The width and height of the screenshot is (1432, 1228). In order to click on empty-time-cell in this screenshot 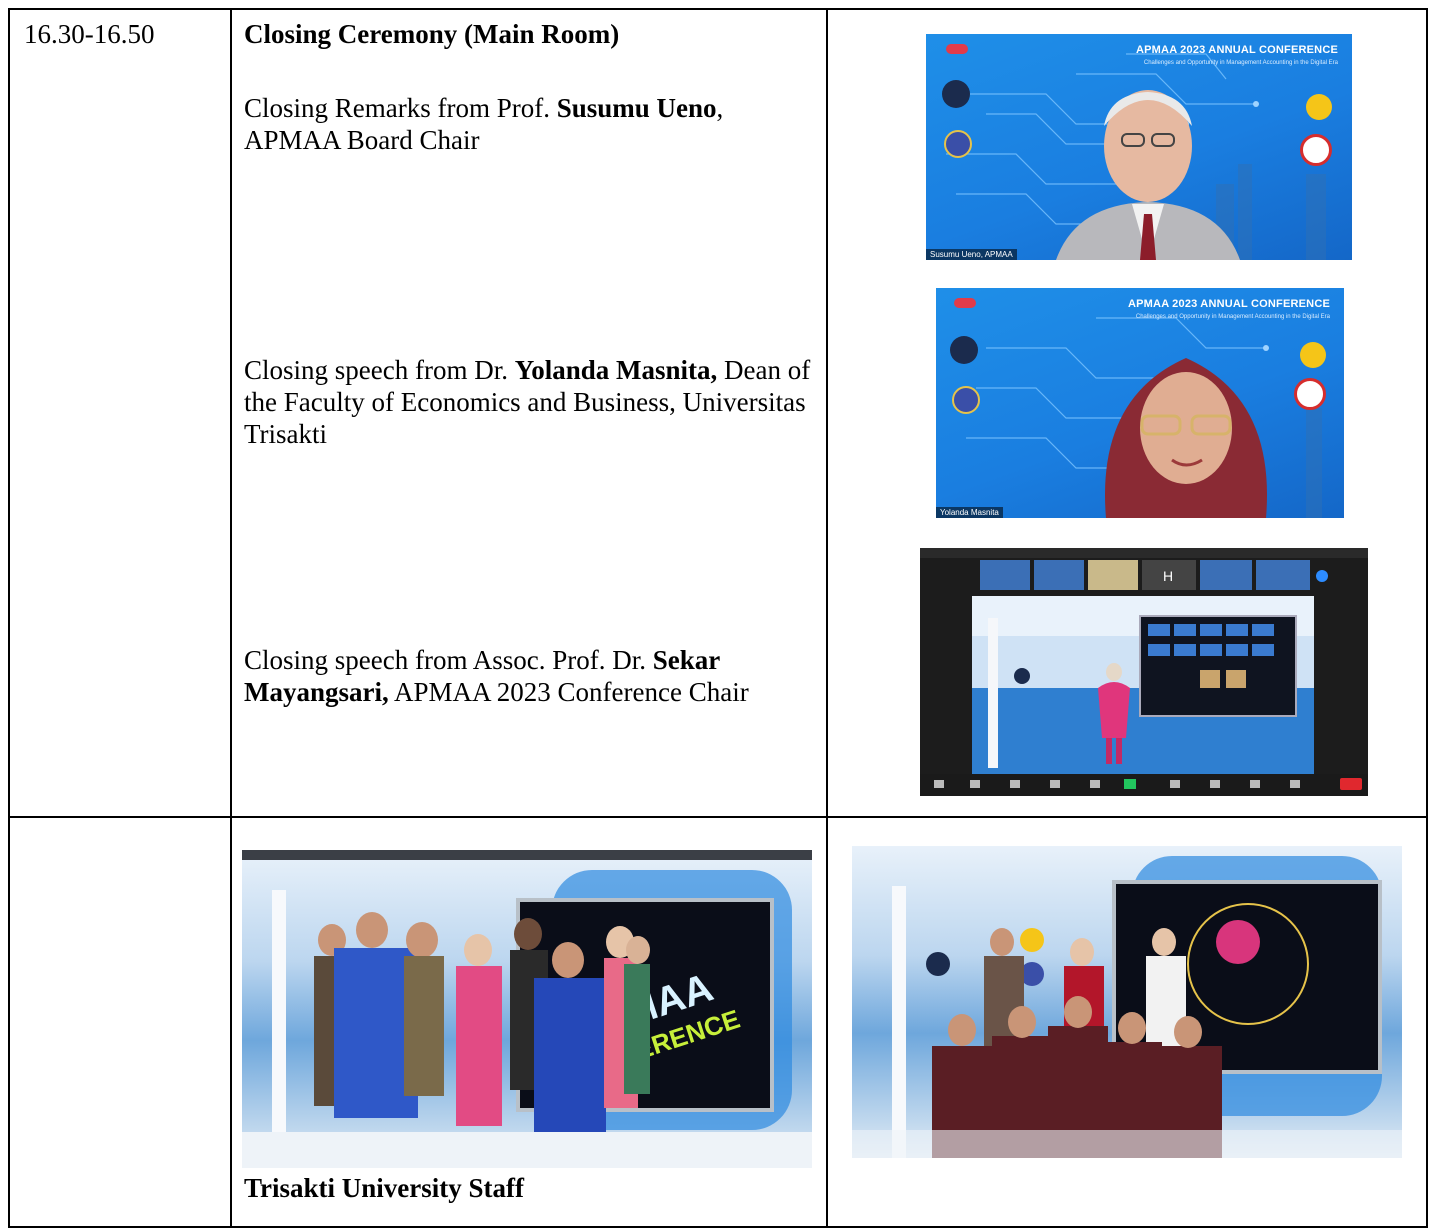, I will do `click(120, 1022)`.